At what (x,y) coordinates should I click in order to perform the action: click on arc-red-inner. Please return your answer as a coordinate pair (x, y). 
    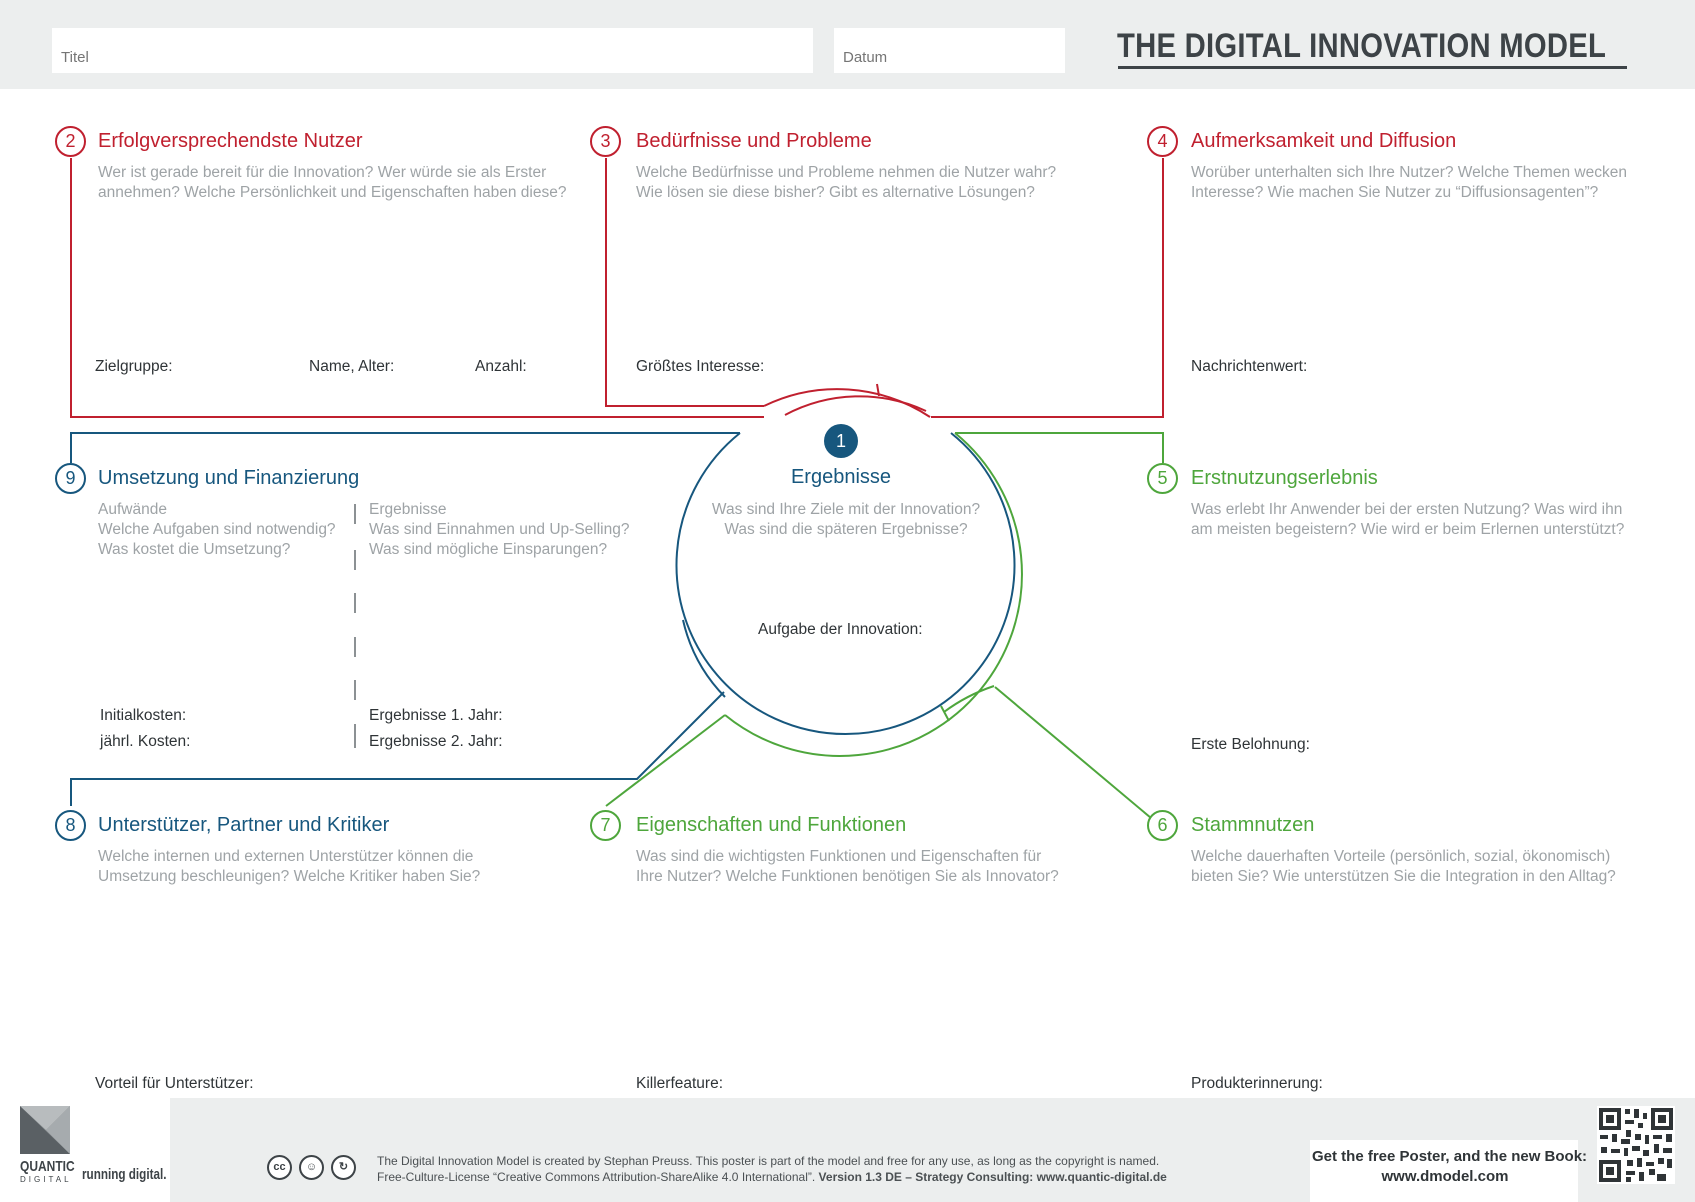
    Looking at the image, I should click on (855, 405).